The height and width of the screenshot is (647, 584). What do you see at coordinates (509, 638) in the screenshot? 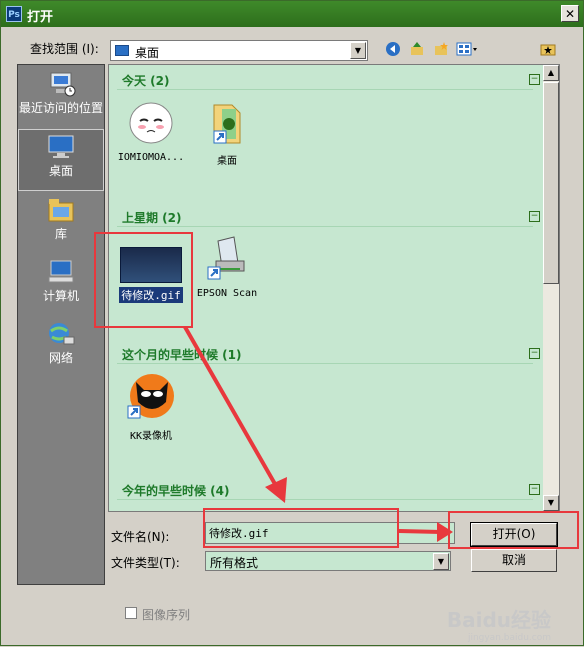
I see `baidu-watermark-url: jingyan.baidu.com` at bounding box center [509, 638].